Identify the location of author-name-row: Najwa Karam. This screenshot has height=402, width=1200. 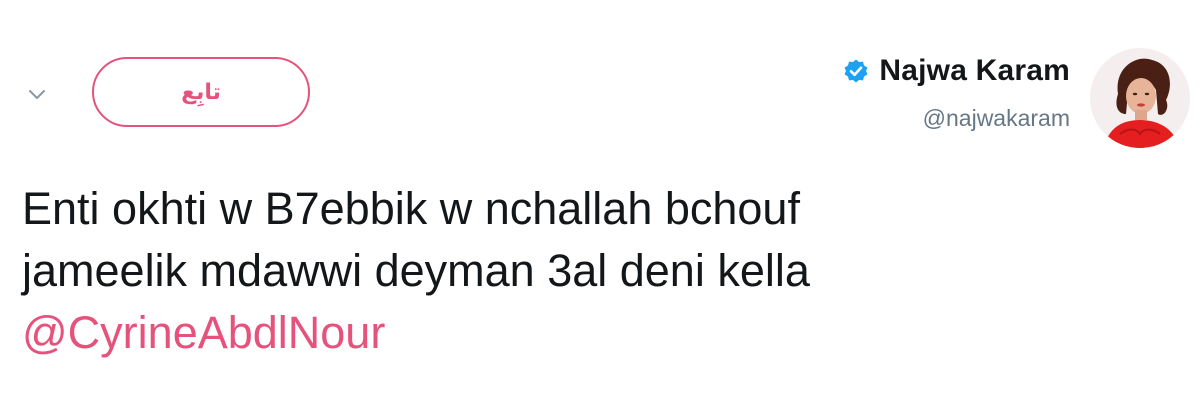
(956, 71).